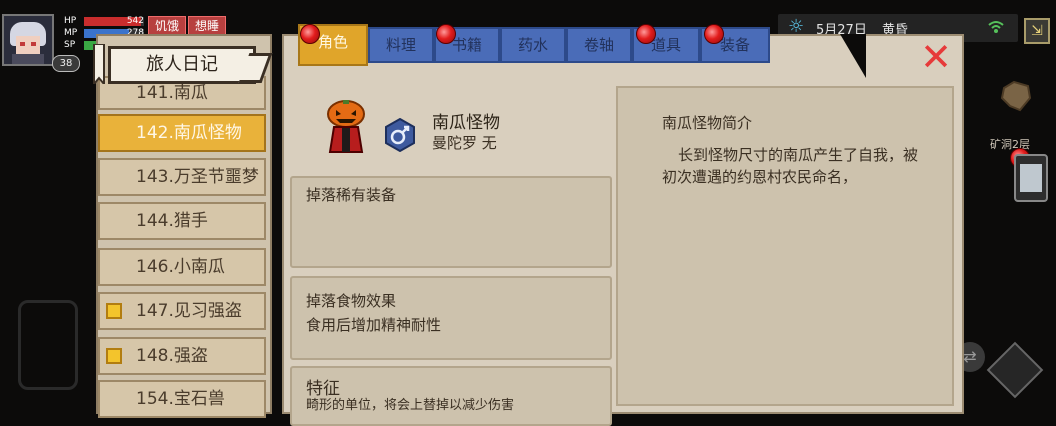  I want to click on list-item-label: 154.宝石兽, so click(180, 399).